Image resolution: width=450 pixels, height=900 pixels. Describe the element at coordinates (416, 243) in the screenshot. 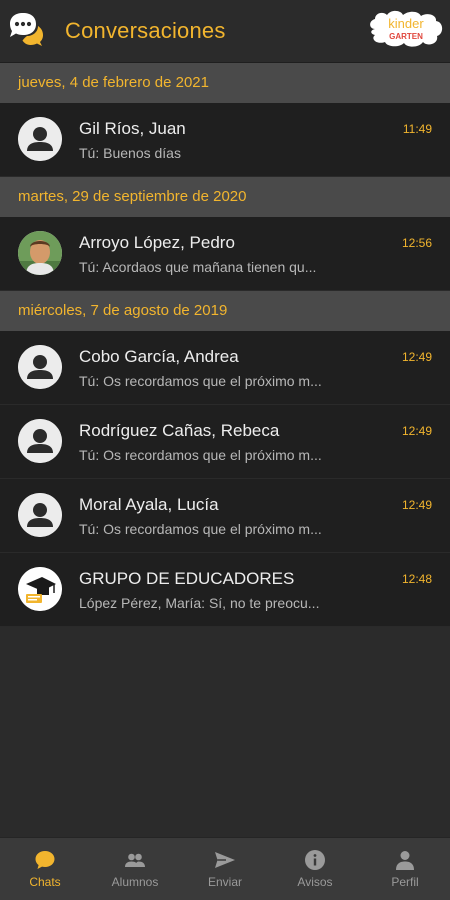

I see `chat-time: 12:56` at that location.